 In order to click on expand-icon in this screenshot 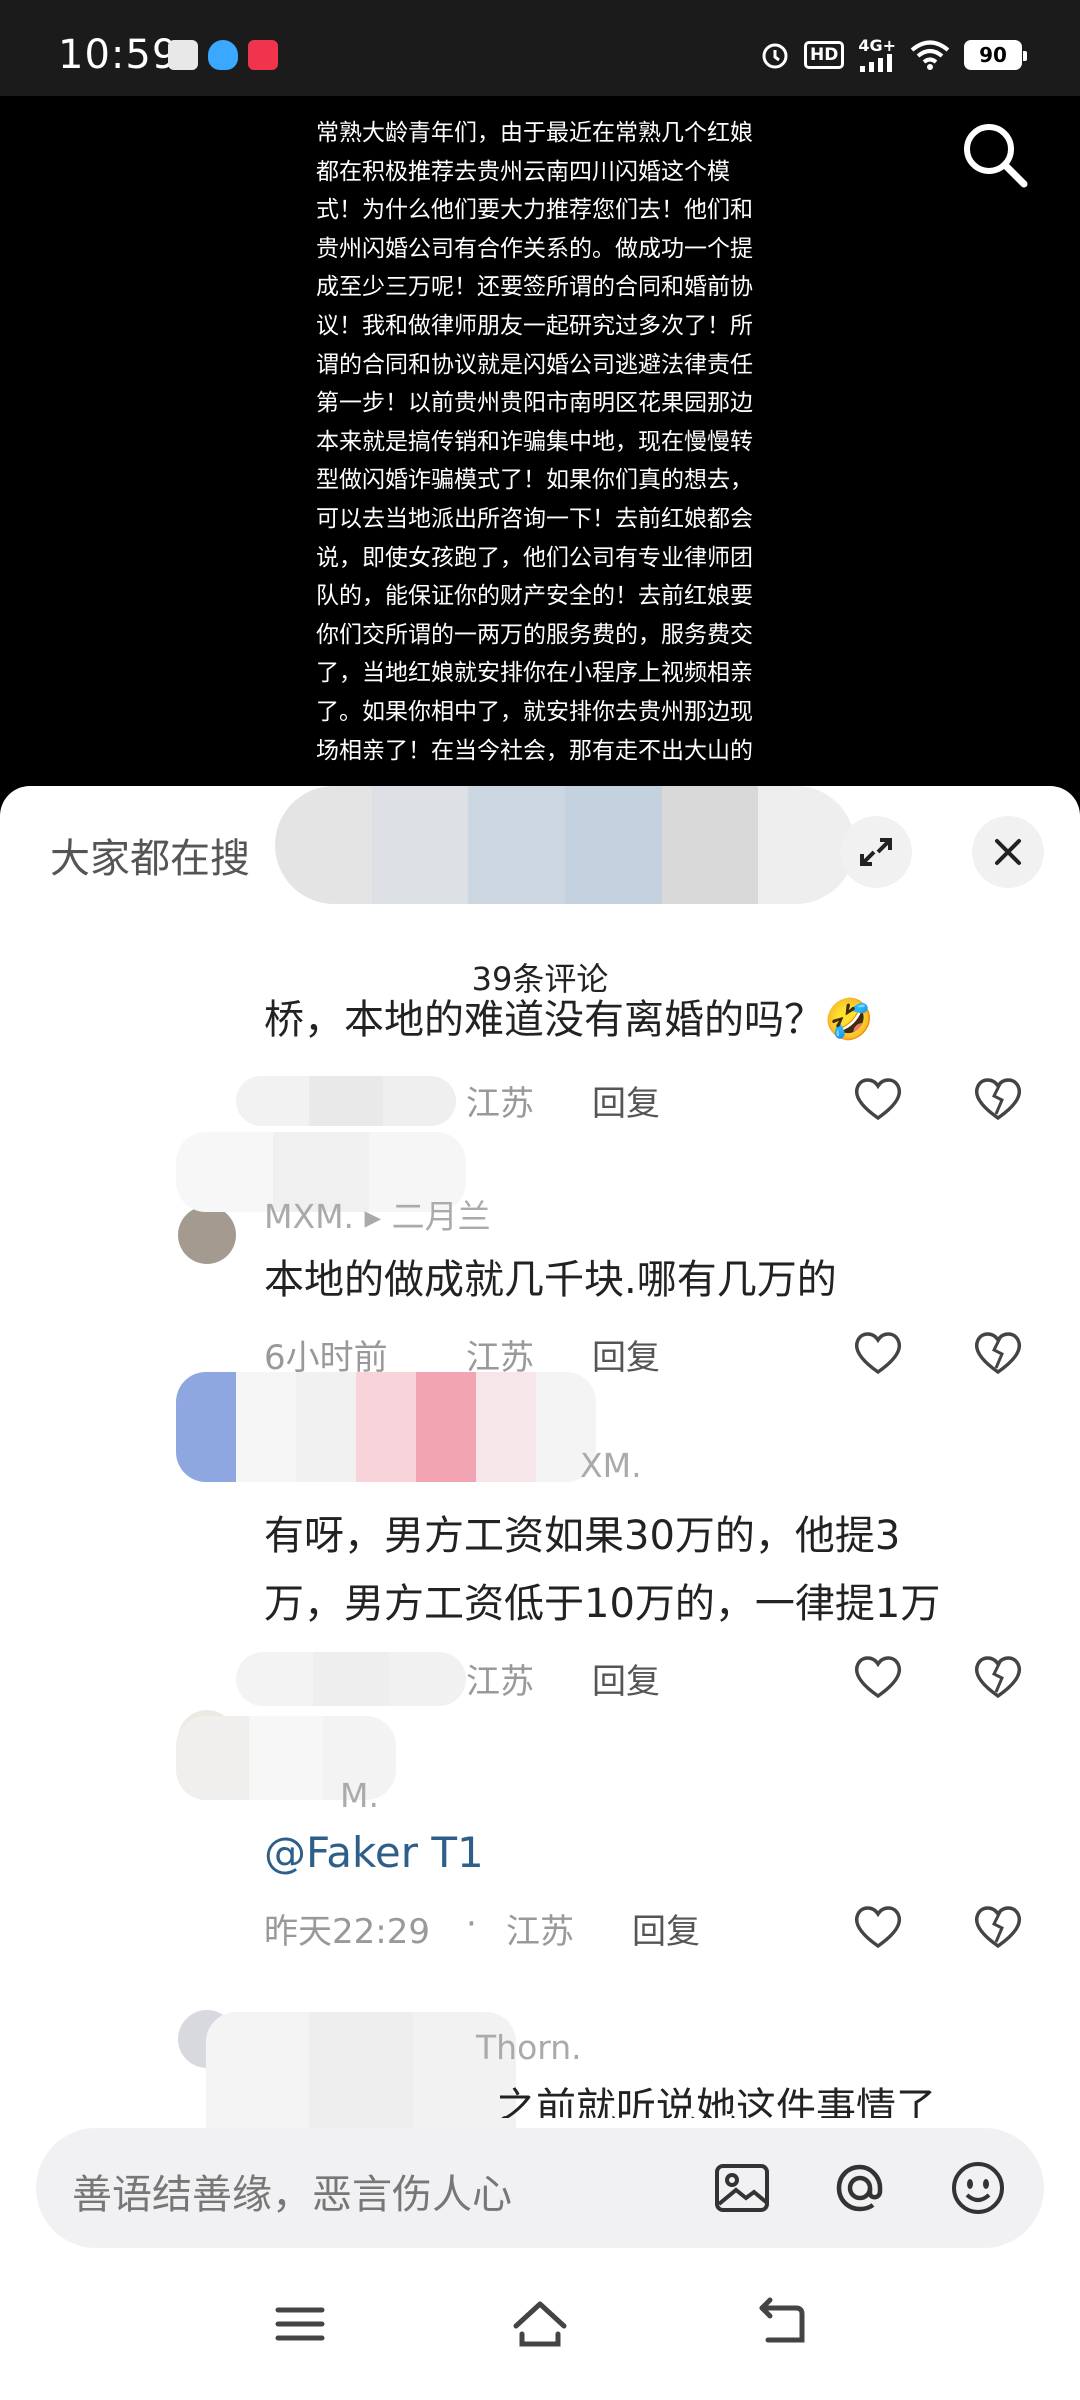, I will do `click(876, 852)`.